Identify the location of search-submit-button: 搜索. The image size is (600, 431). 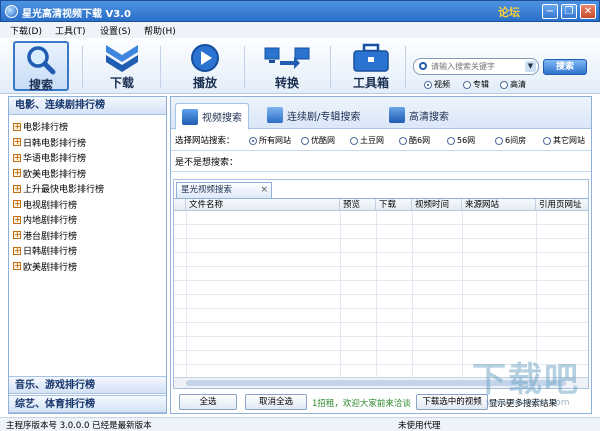
(565, 67).